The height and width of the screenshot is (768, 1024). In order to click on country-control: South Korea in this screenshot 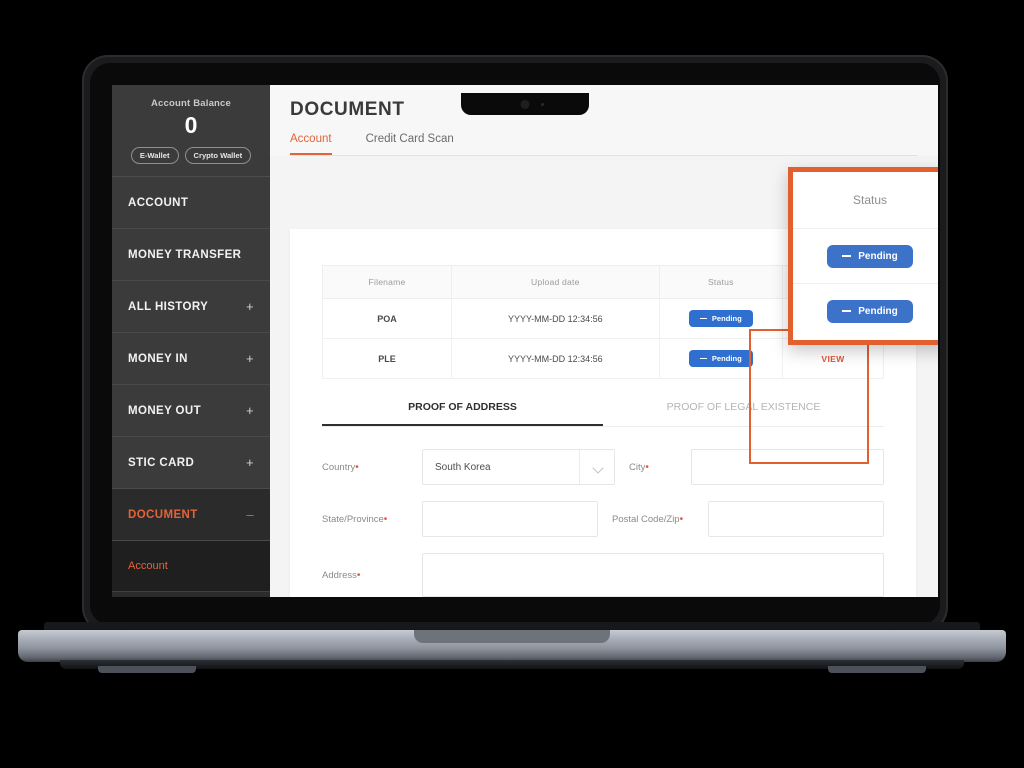, I will do `click(518, 467)`.